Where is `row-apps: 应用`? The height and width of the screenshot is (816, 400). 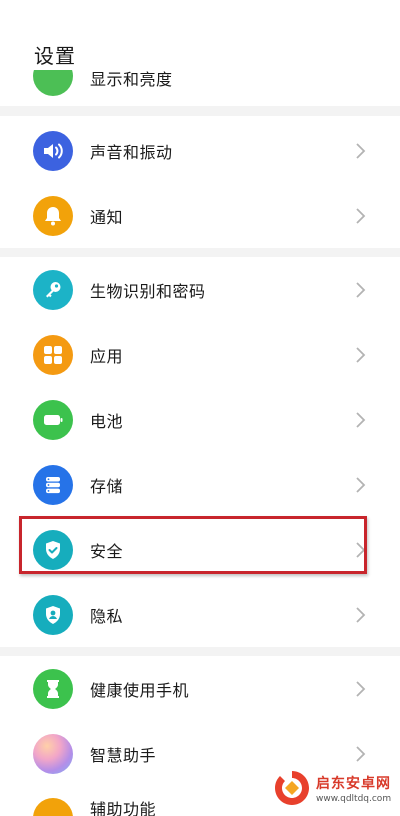
row-apps: 应用 is located at coordinates (200, 354).